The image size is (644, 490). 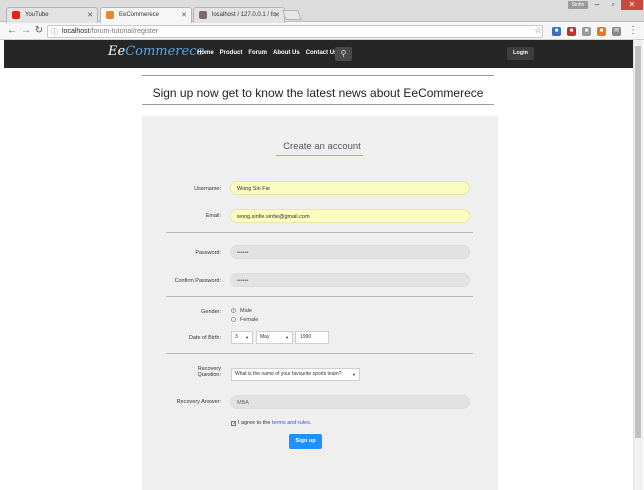 What do you see at coordinates (601, 31) in the screenshot?
I see `extension-orange-icon: ■` at bounding box center [601, 31].